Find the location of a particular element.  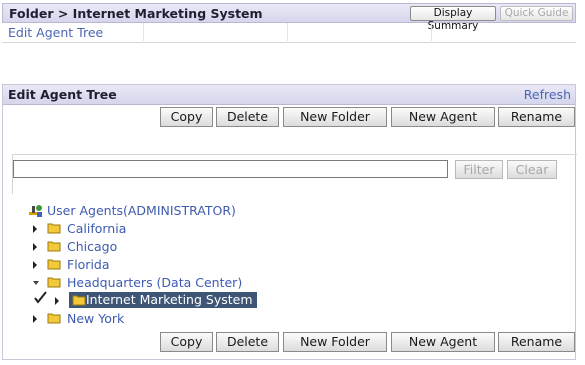

tree-node-label: Chicago is located at coordinates (92, 246).